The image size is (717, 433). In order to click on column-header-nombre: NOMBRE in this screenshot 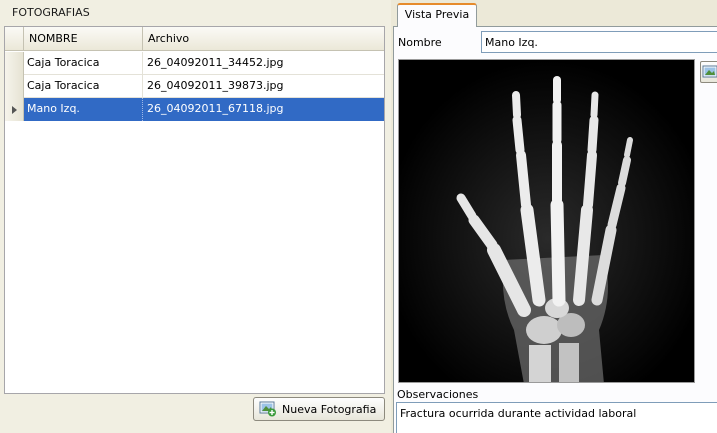, I will do `click(83, 39)`.